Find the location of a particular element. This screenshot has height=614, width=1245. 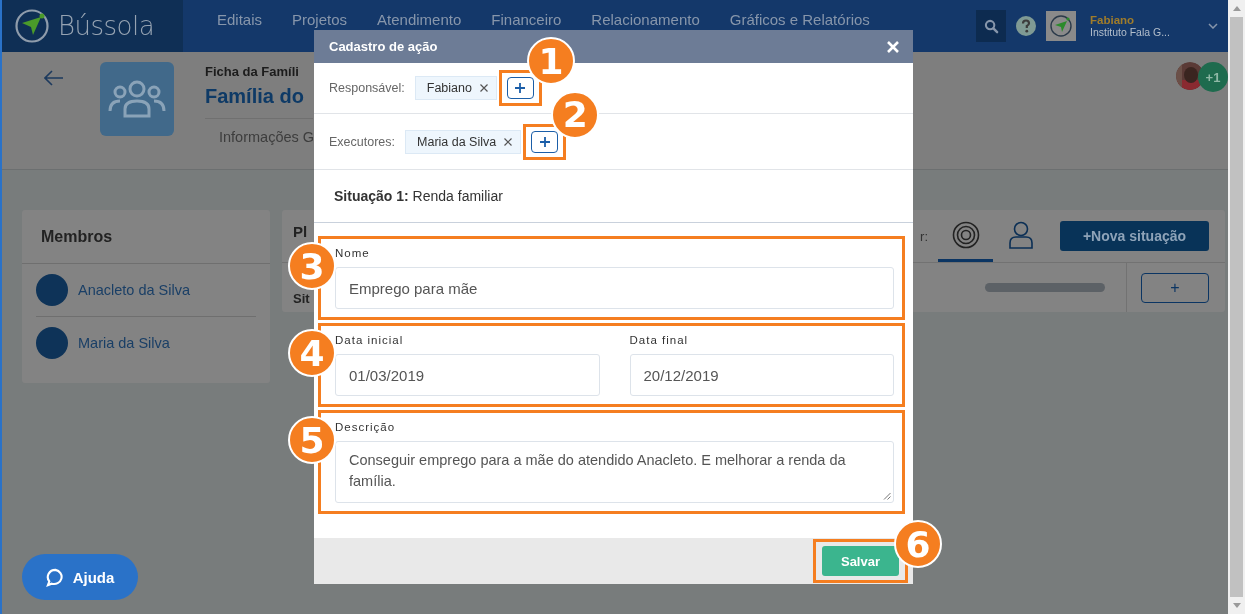

more-members-badge: +1 is located at coordinates (1213, 77).